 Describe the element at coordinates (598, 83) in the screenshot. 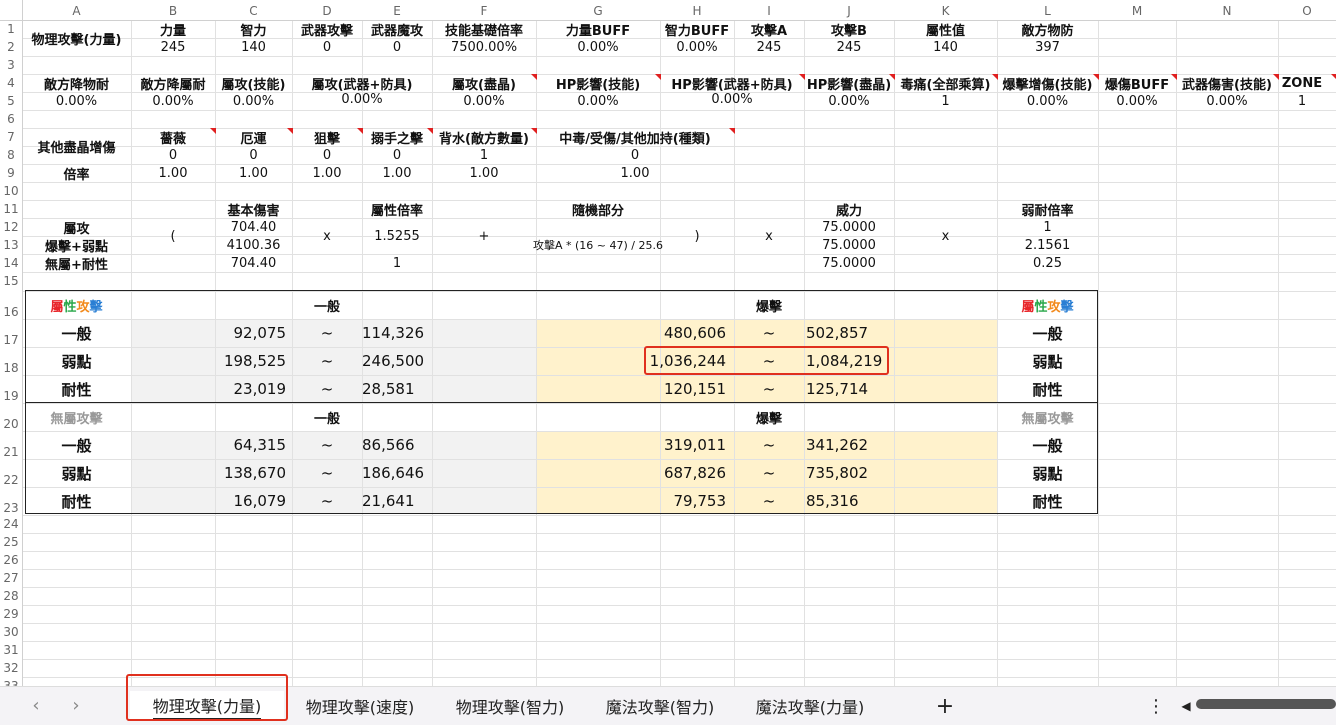

I see `cell-g4: HP影響(技能)` at that location.